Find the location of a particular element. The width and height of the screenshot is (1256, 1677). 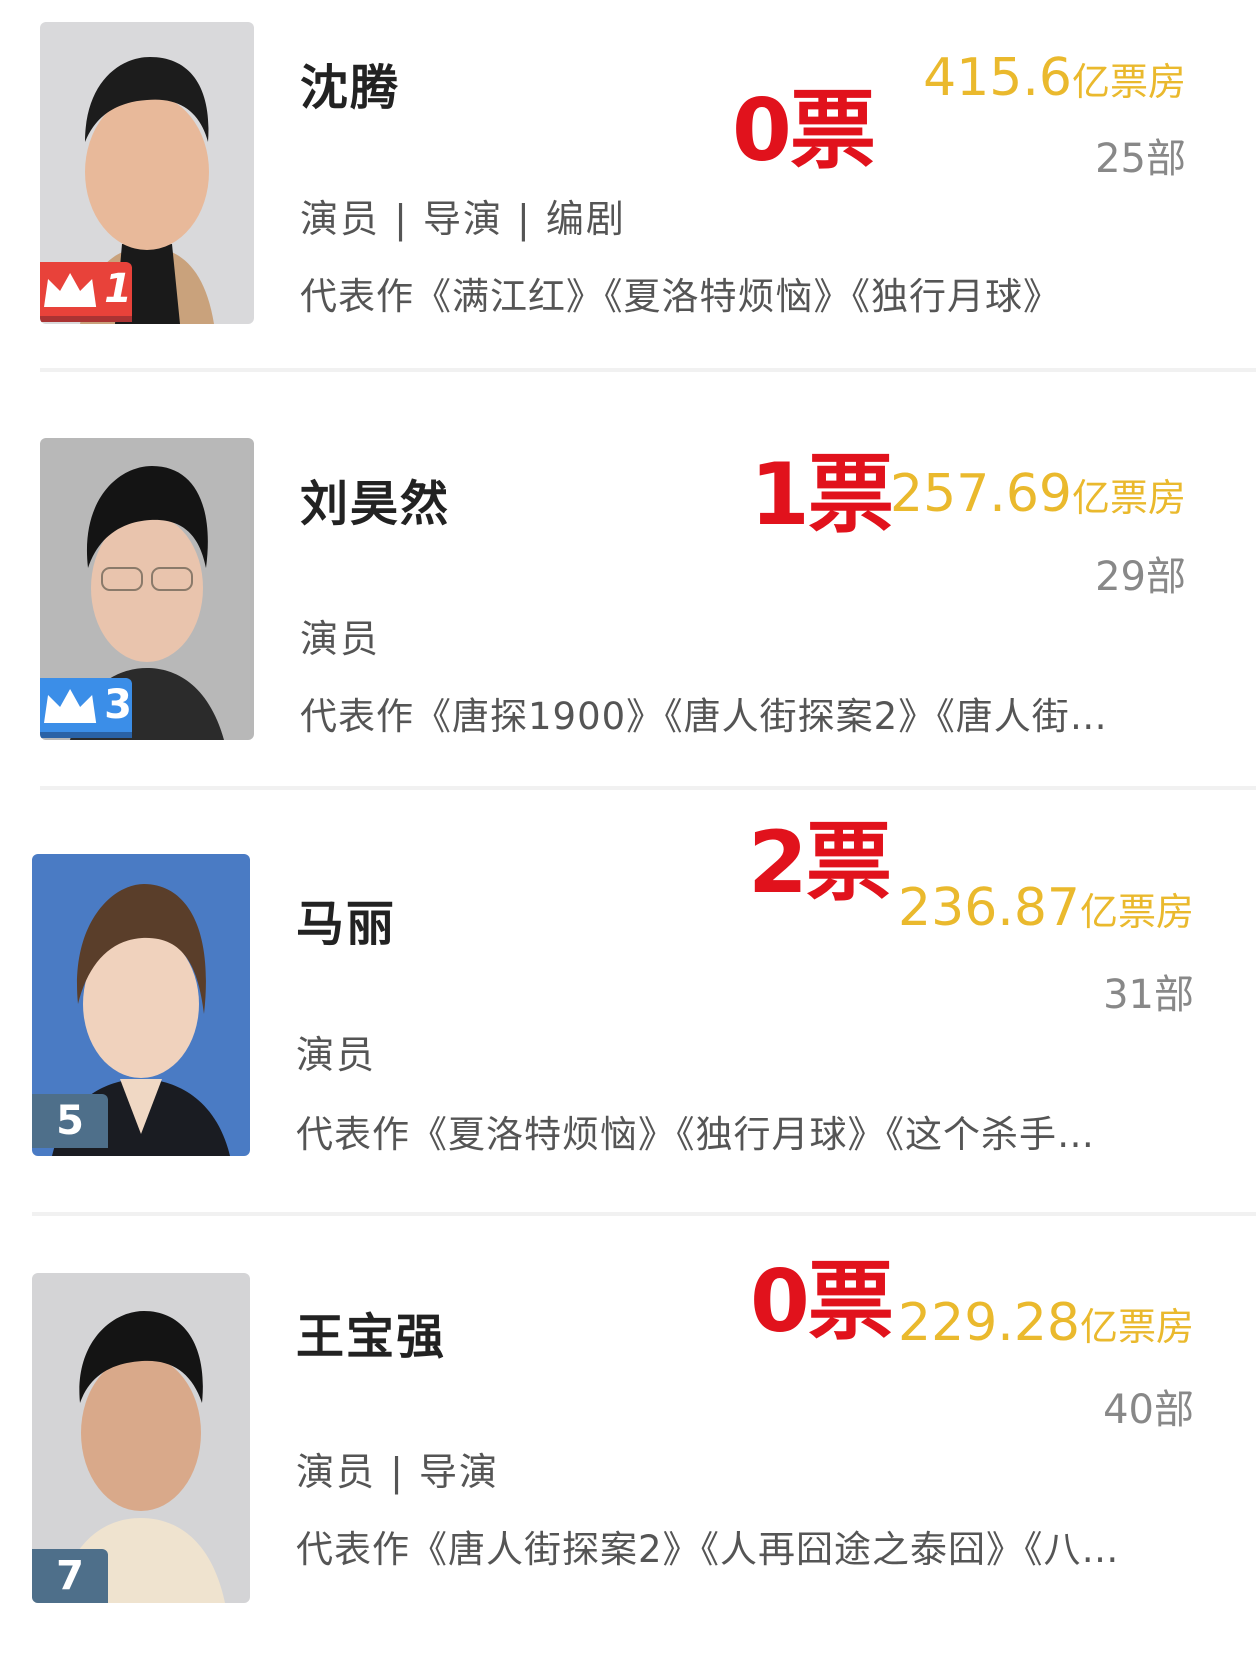

actor-name: 沈腾 is located at coordinates (350, 88).